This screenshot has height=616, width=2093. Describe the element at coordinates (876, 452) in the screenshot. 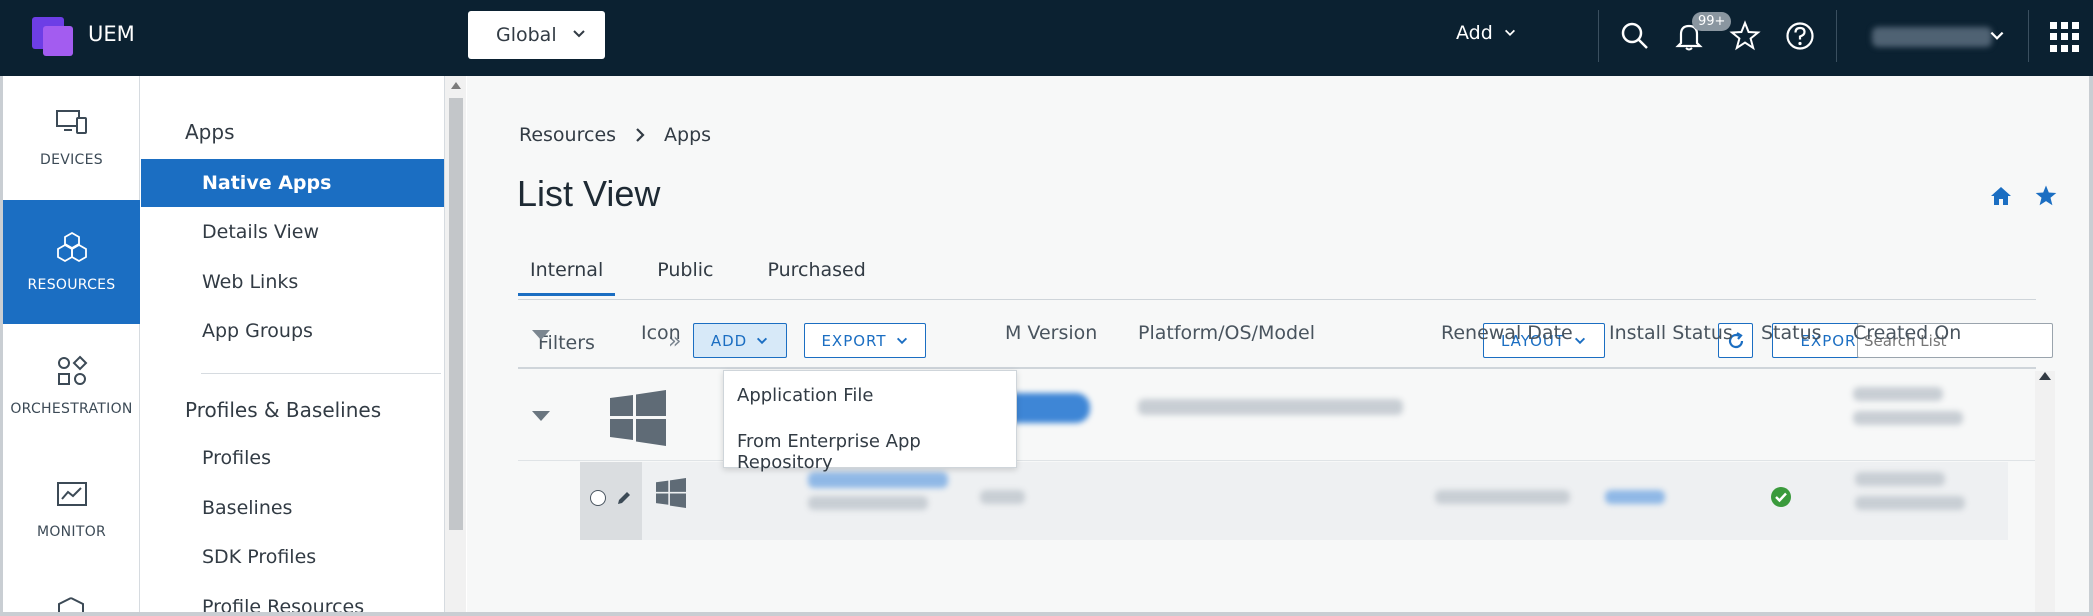

I see `menu-item-enterprise-app-repository: From Enterprise App Repository` at that location.